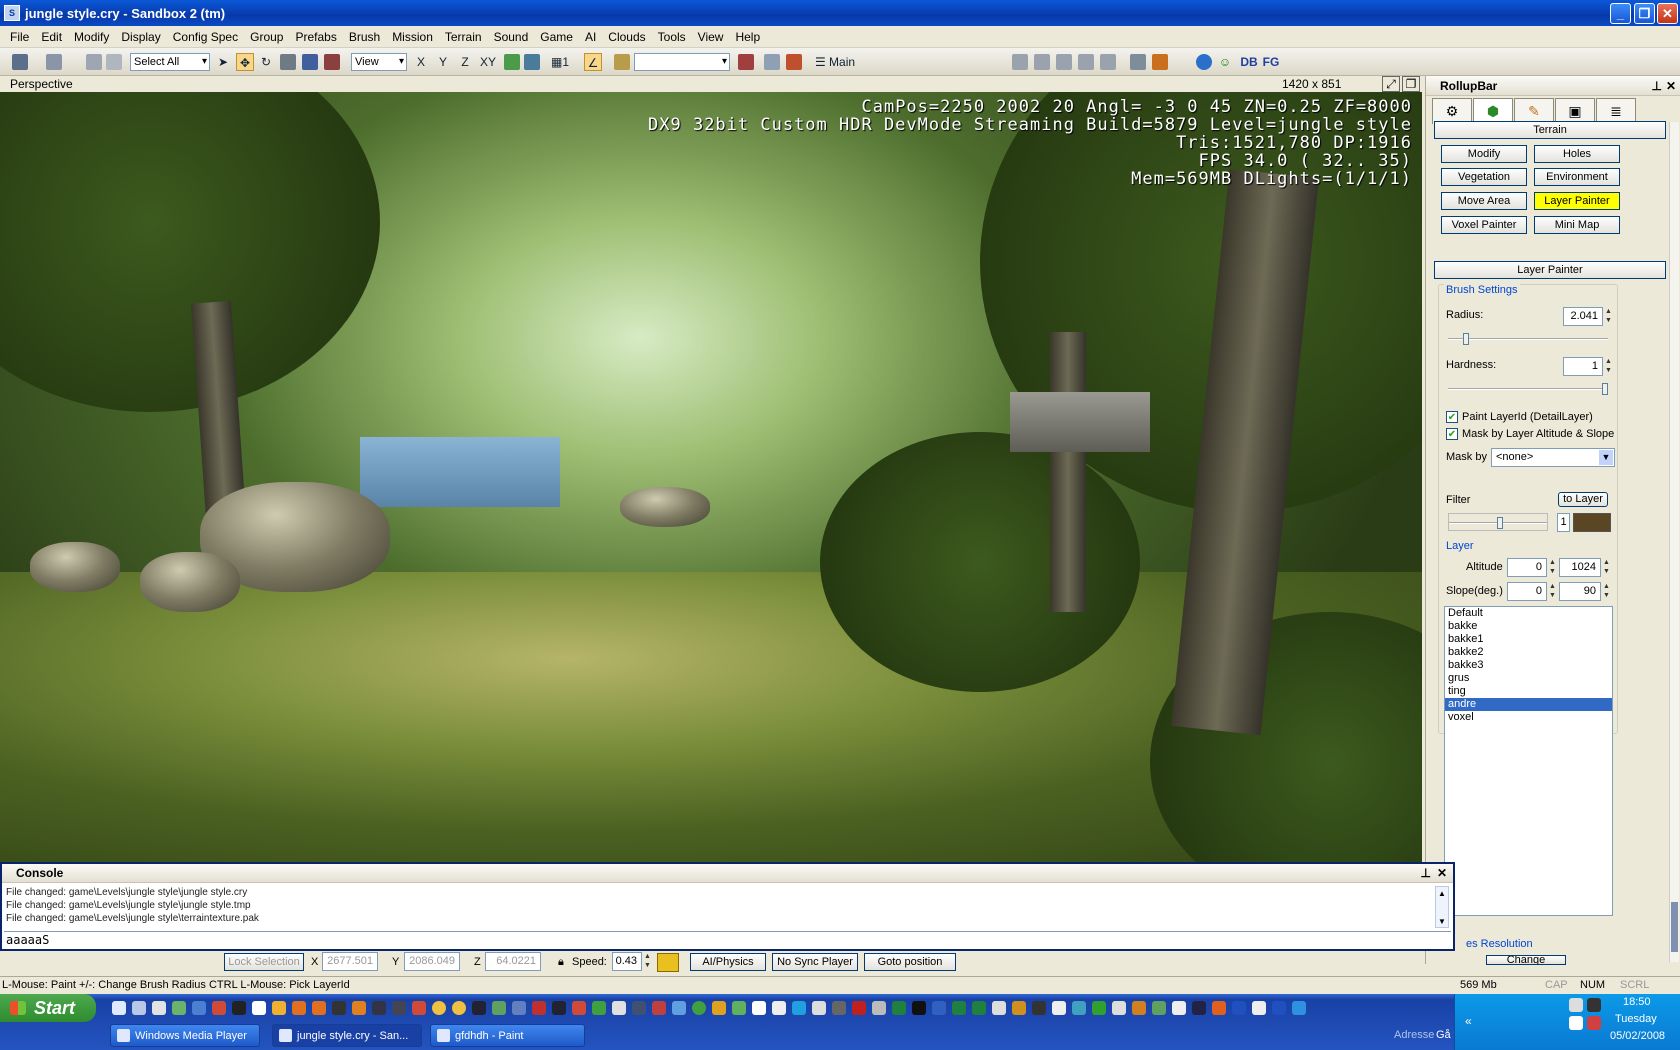 This screenshot has height=1050, width=1680. Describe the element at coordinates (205, 37) in the screenshot. I see `menu-config-spec: Config Spec` at that location.